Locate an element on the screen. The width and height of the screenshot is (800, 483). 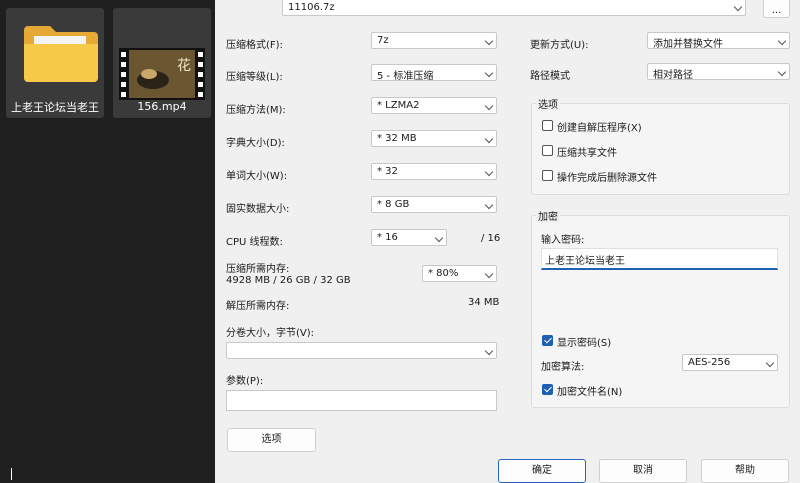
archive-path-value: 11106.7z is located at coordinates (311, 7).